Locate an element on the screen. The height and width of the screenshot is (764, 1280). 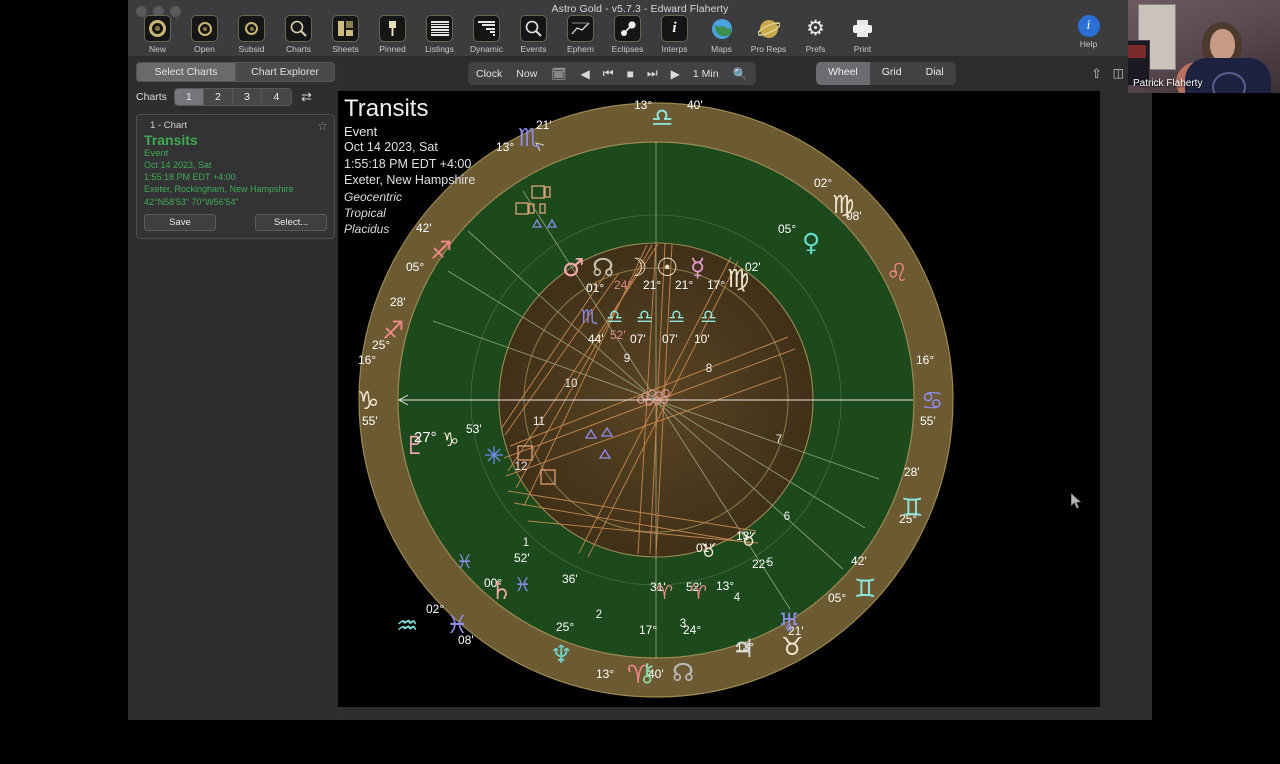
toolbar-button-help: i Help is located at coordinates (1088, 32).